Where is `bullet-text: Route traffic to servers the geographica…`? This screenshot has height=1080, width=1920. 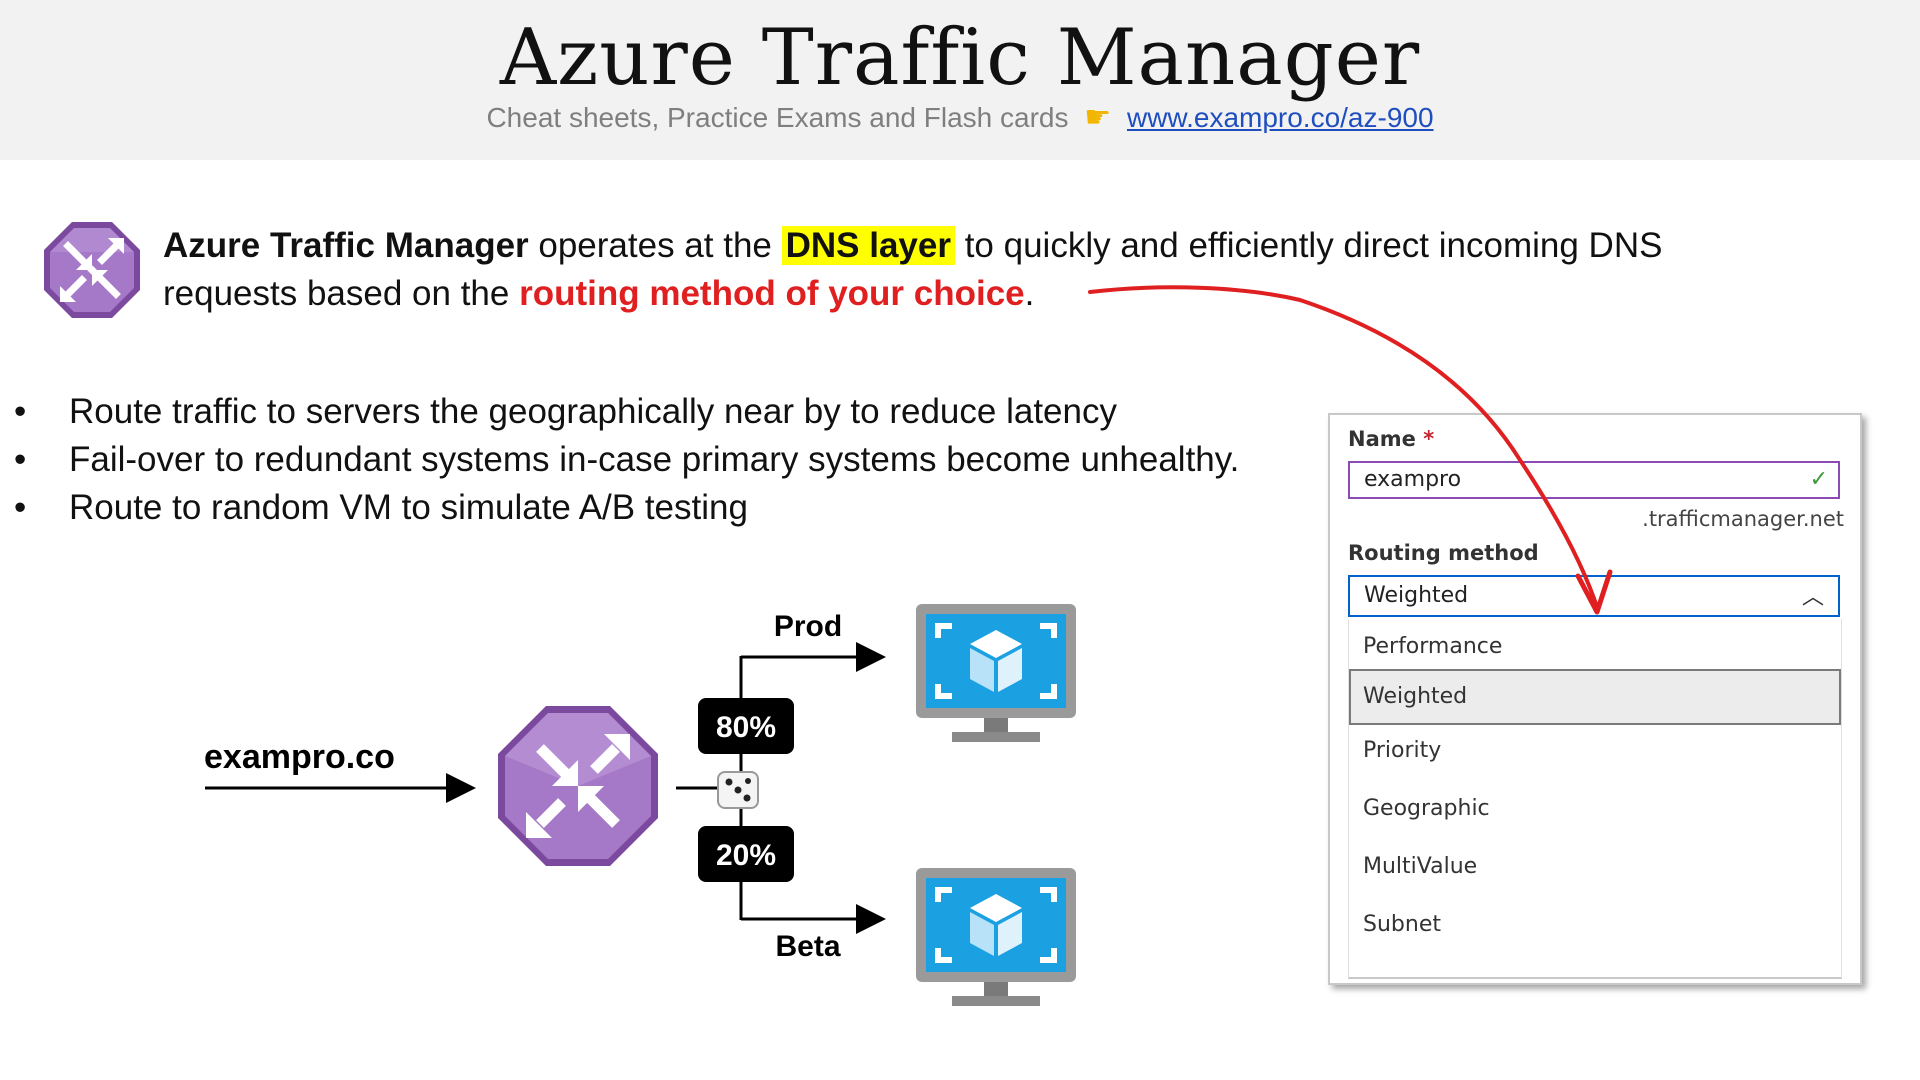
bullet-text: Route traffic to servers the geographica… is located at coordinates (593, 411).